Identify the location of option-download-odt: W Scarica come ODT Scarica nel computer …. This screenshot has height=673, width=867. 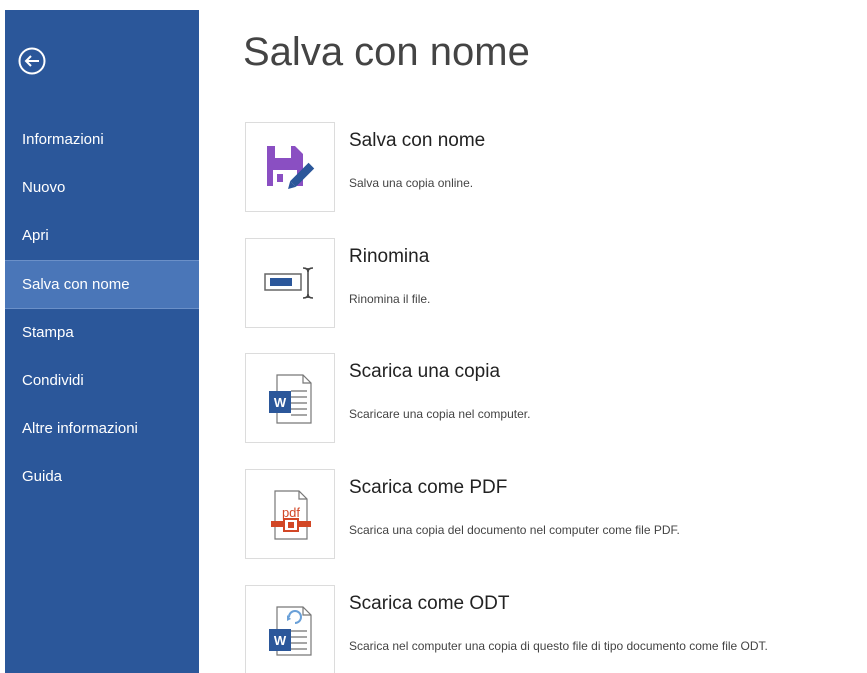
(556, 629).